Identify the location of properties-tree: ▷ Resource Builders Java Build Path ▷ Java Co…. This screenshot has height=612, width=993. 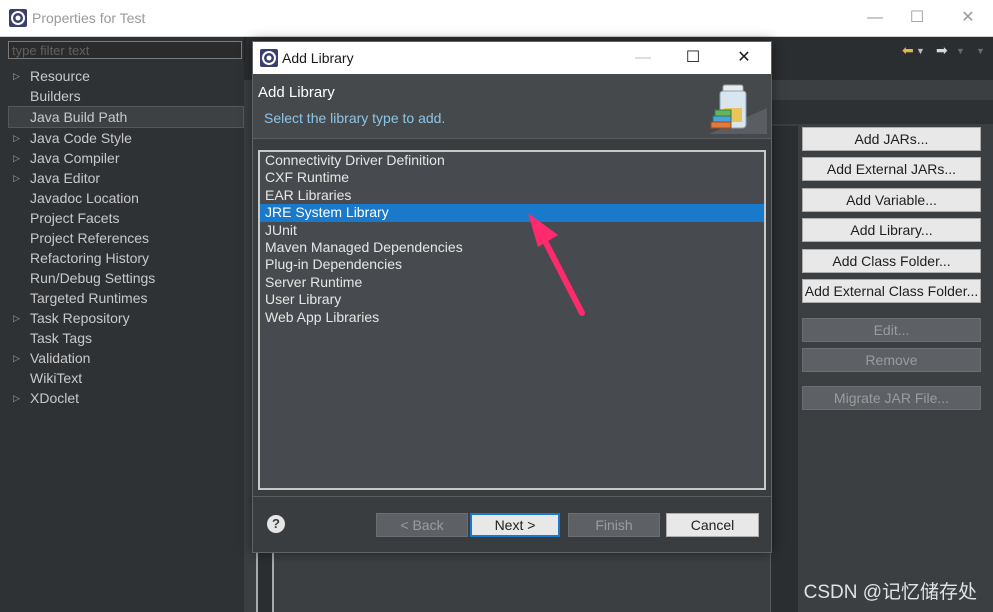
(122, 237).